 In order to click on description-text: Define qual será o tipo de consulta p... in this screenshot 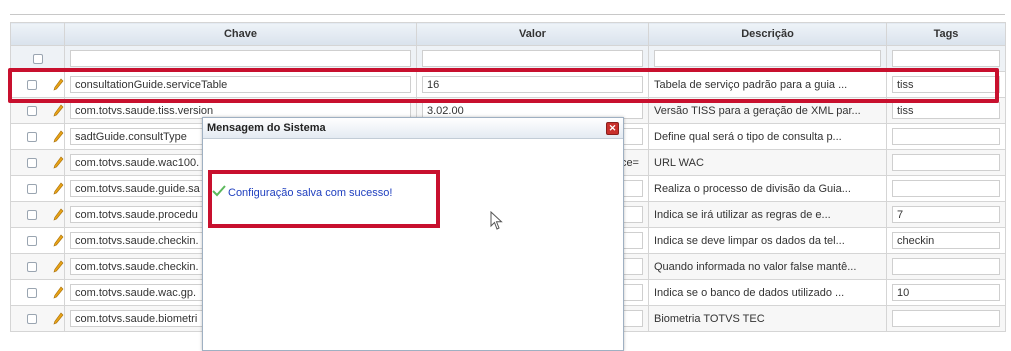, I will do `click(748, 136)`.